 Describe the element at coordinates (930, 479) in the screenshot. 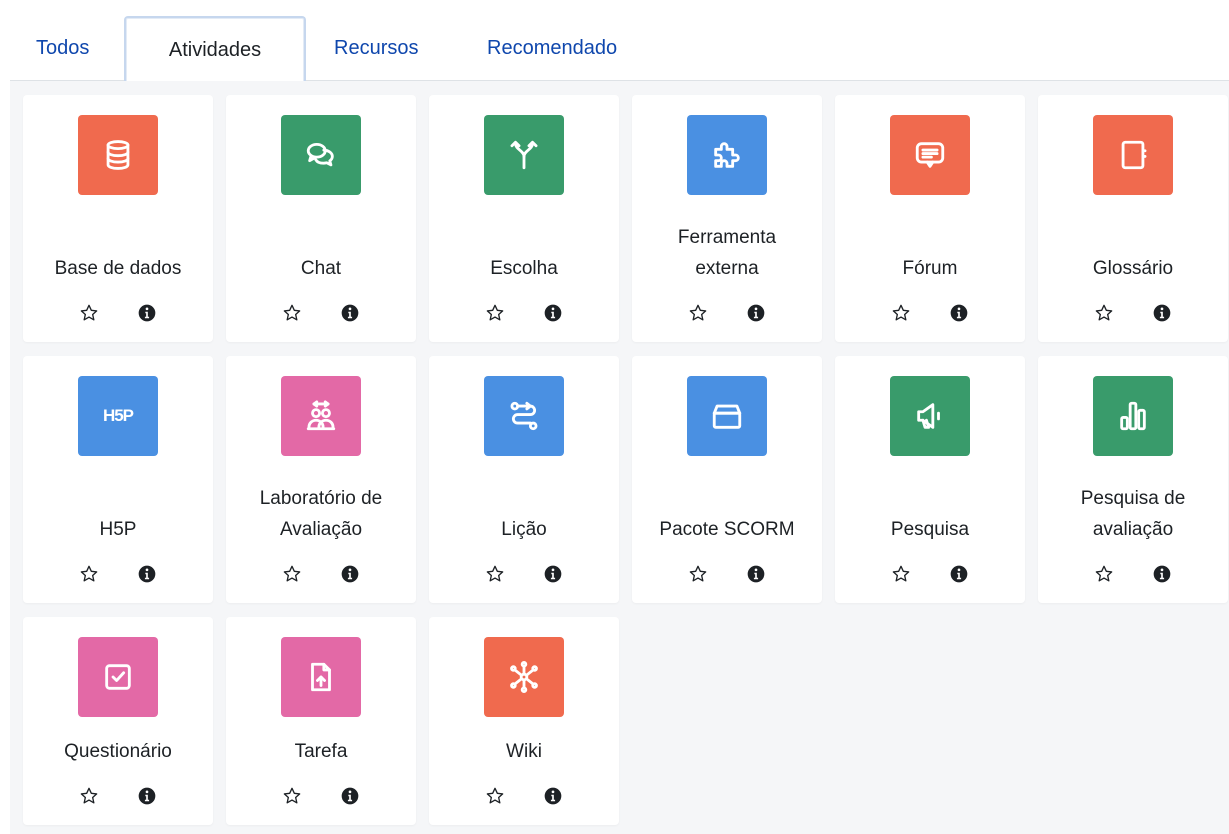

I see `module-card-survey: Pesquisa` at that location.